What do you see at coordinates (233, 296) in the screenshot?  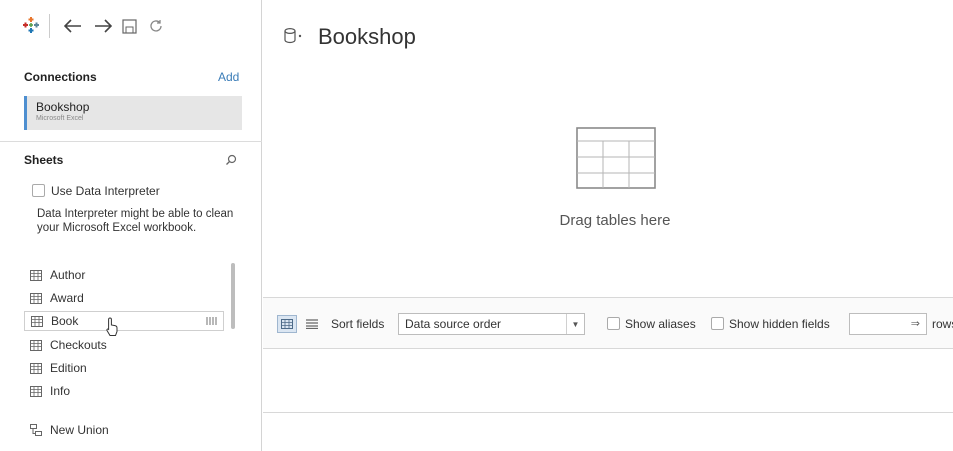 I see `sheets-scrollbar` at bounding box center [233, 296].